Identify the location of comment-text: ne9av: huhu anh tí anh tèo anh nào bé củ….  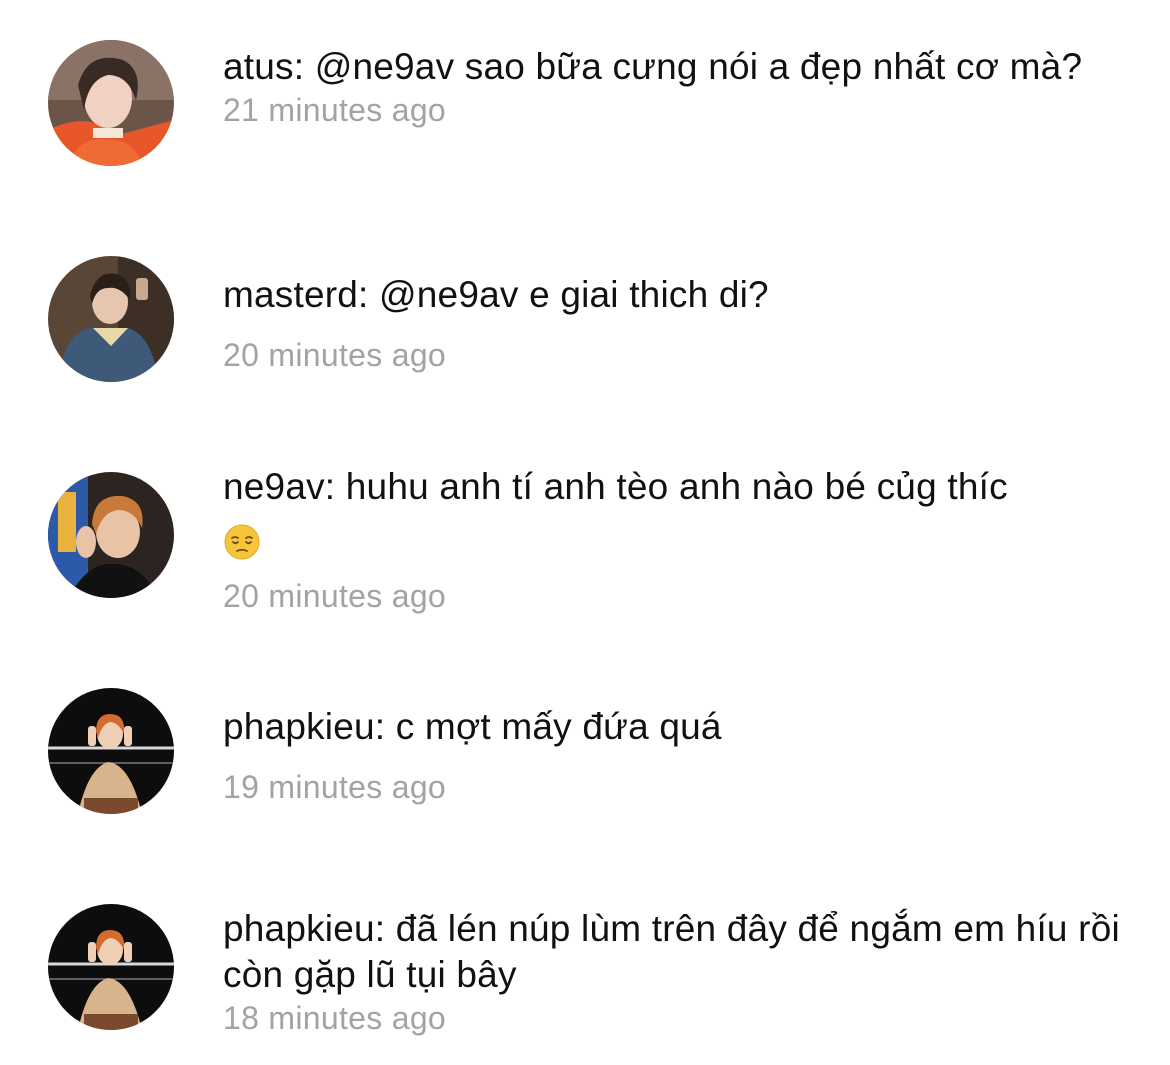
(673, 515).